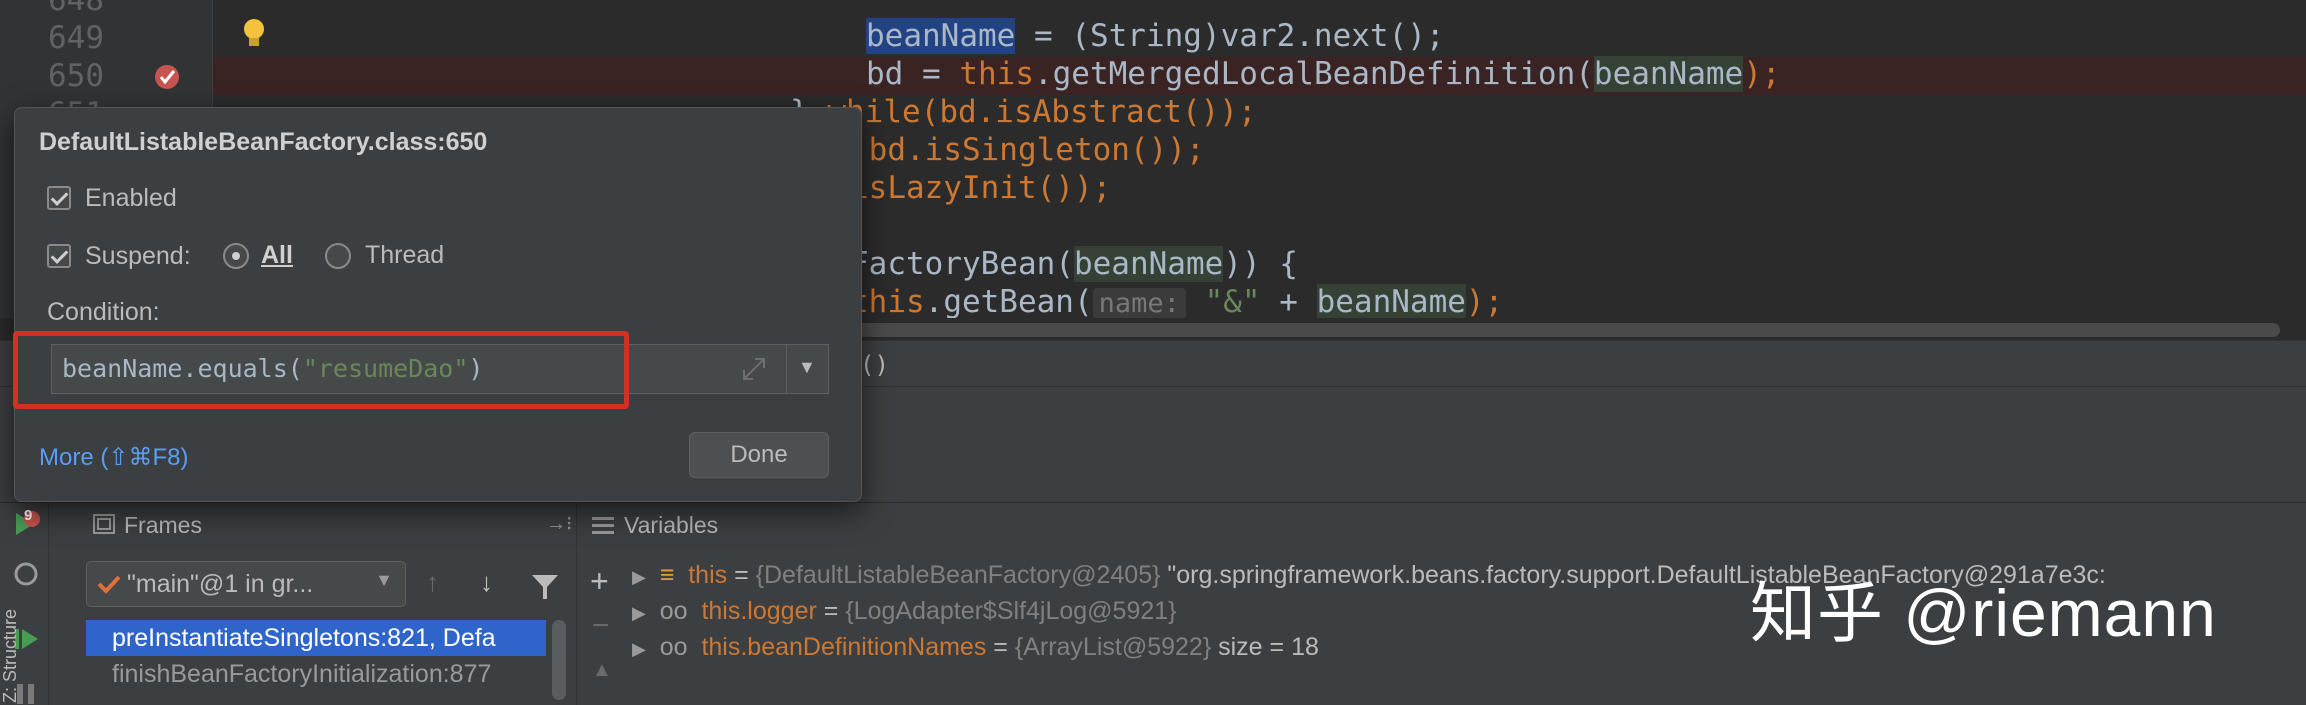  I want to click on frame-row-selected: preInstantiateSingletons:821, Defa, so click(316, 638).